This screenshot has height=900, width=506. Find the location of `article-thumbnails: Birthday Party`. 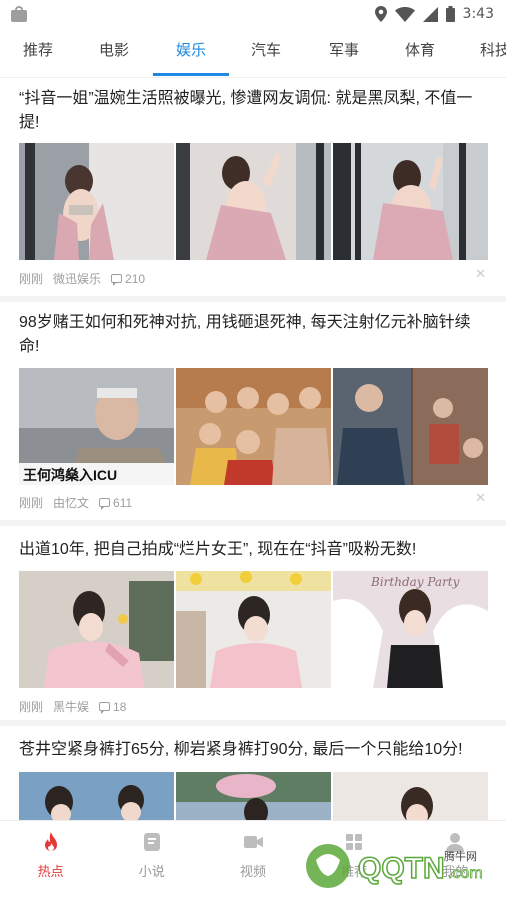

article-thumbnails: Birthday Party is located at coordinates (253, 629).